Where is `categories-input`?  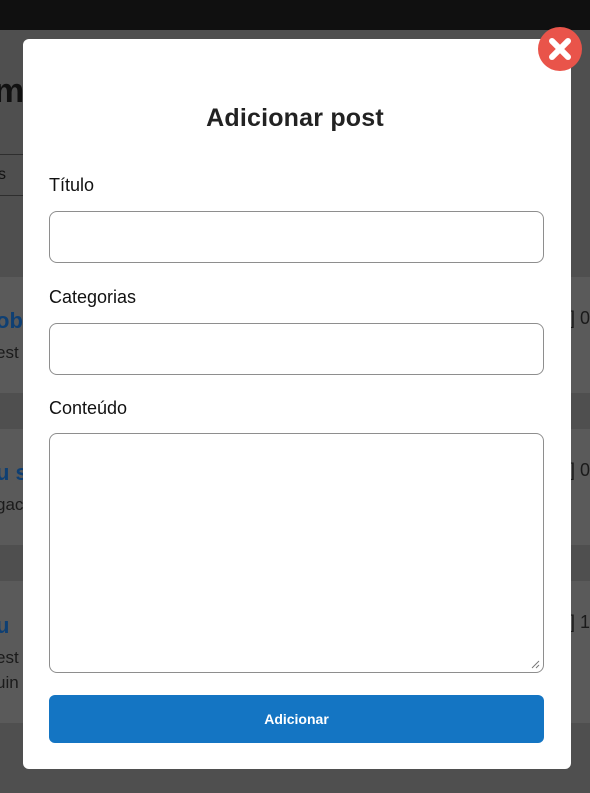 categories-input is located at coordinates (296, 349).